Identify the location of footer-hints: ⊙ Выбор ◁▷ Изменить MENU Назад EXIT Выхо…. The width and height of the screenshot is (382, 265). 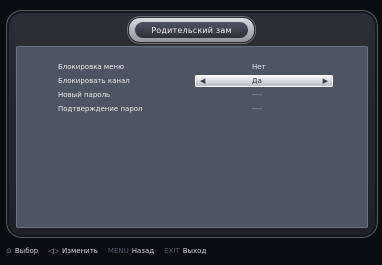
(192, 251).